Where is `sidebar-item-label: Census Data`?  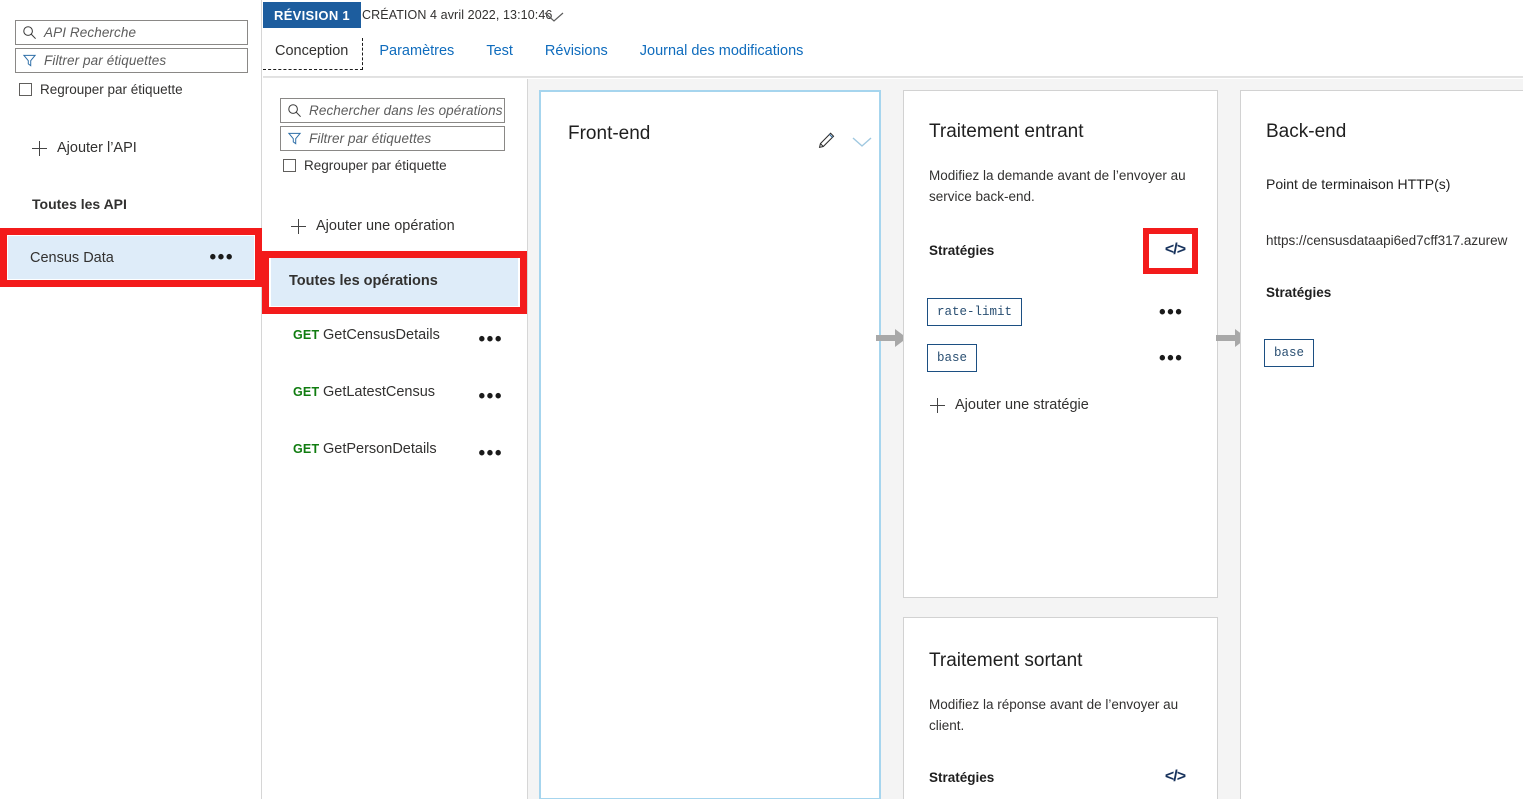
sidebar-item-label: Census Data is located at coordinates (72, 257).